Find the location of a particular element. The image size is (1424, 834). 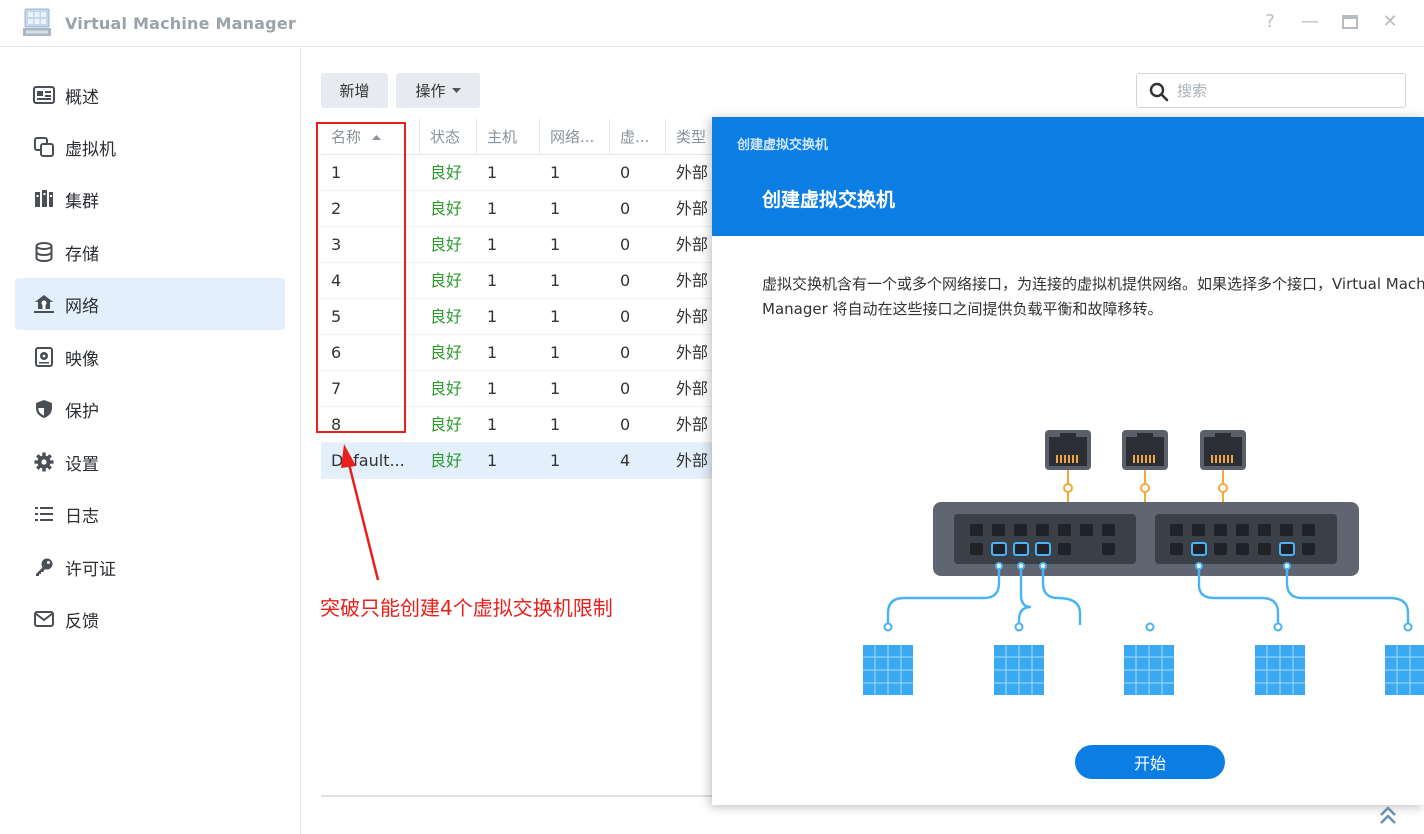

sidebar-item-label: 虚拟机 is located at coordinates (90, 149).